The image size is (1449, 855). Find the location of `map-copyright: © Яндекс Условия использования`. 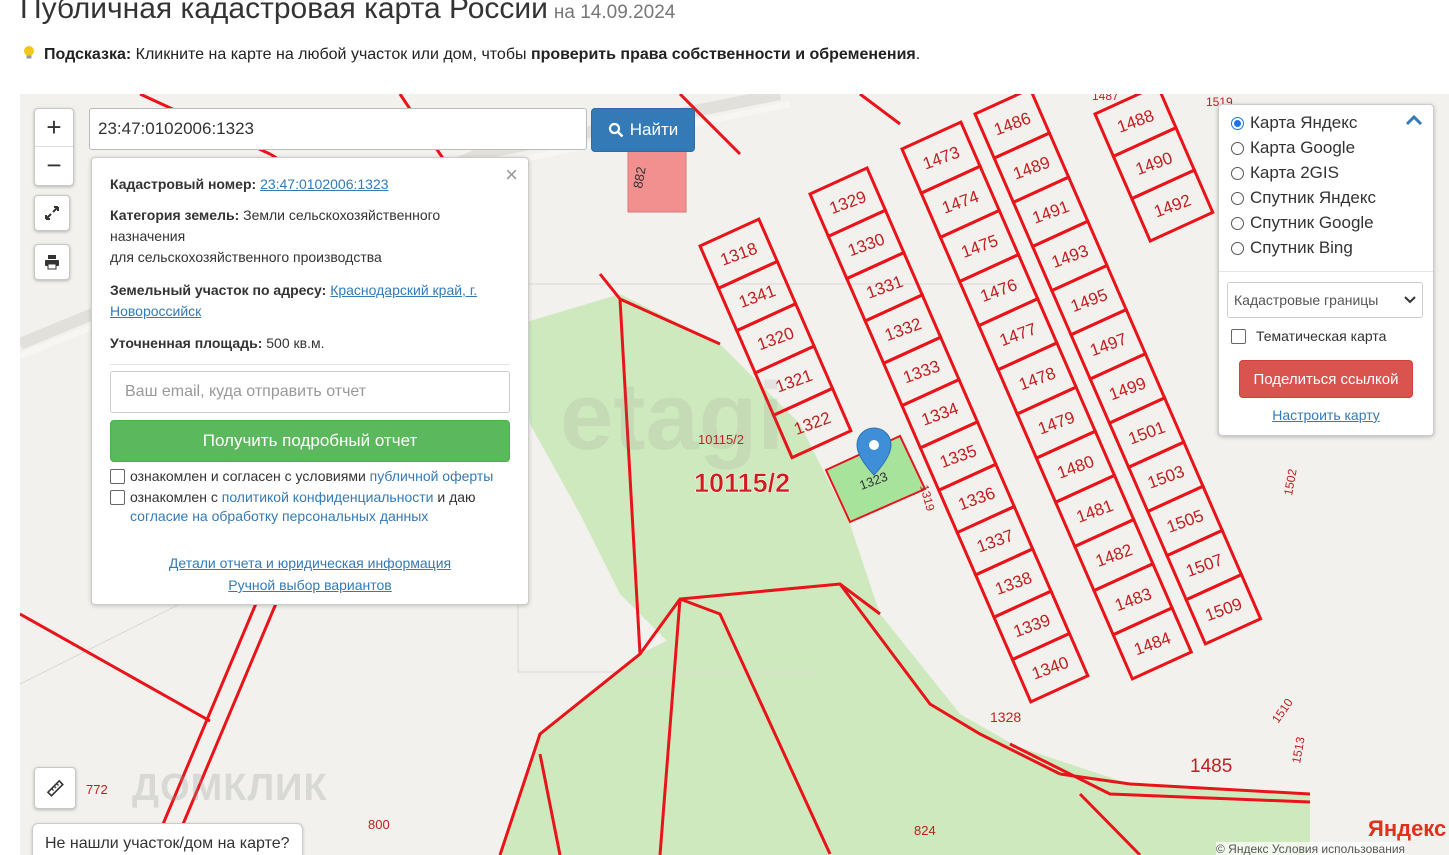

map-copyright: © Яндекс Условия использования is located at coordinates (1311, 848).